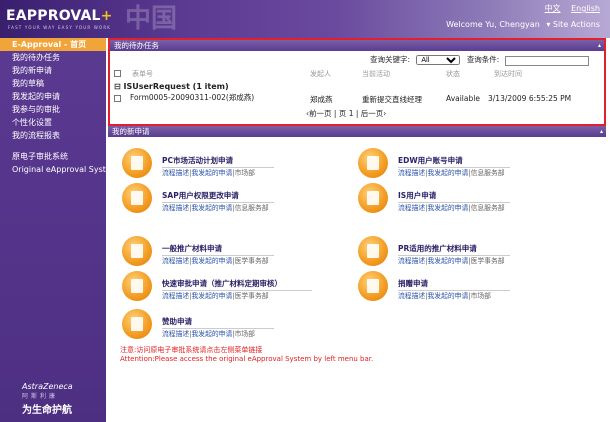 The width and height of the screenshot is (610, 422). Describe the element at coordinates (59, 16) in the screenshot. I see `app-logo: EAPPROVAL+` at that location.